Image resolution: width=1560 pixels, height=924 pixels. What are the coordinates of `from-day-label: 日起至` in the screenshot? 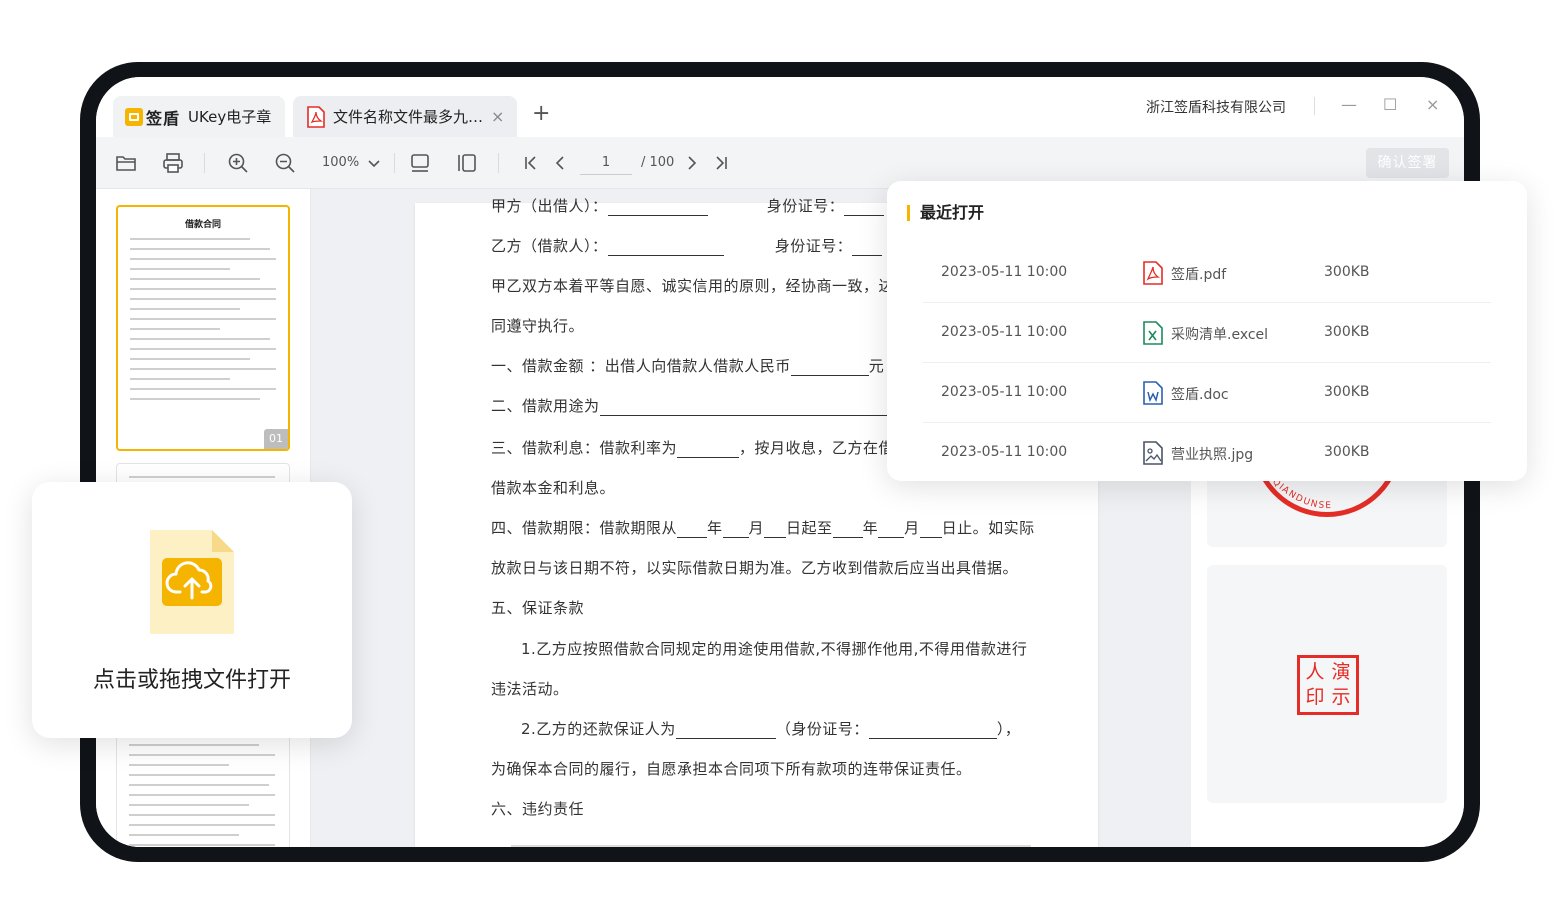 It's located at (809, 528).